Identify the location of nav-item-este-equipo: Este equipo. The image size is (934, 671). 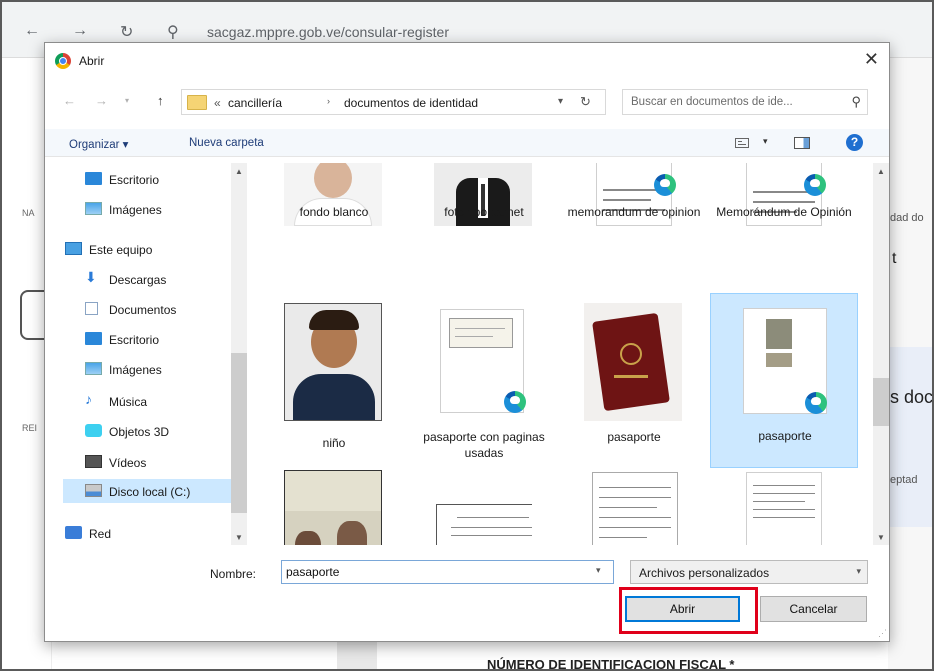
(147, 249).